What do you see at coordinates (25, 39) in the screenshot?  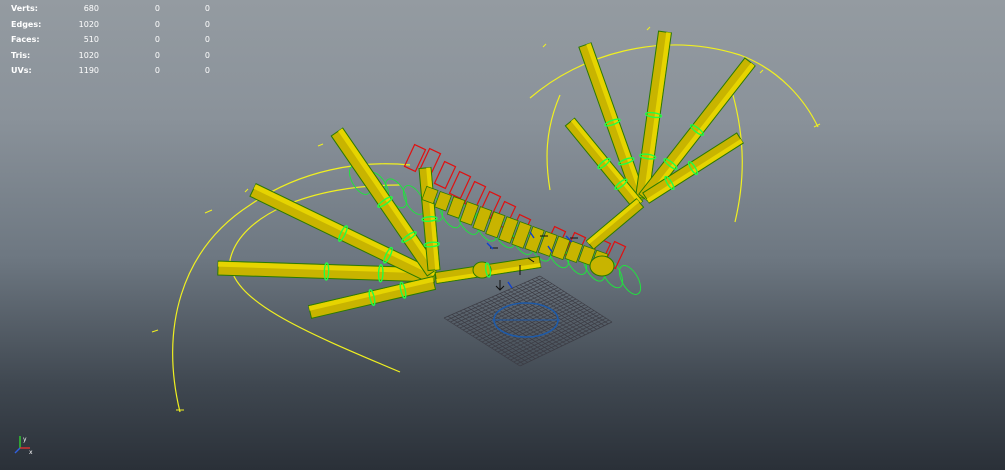 I see `hud-label: Faces:` at bounding box center [25, 39].